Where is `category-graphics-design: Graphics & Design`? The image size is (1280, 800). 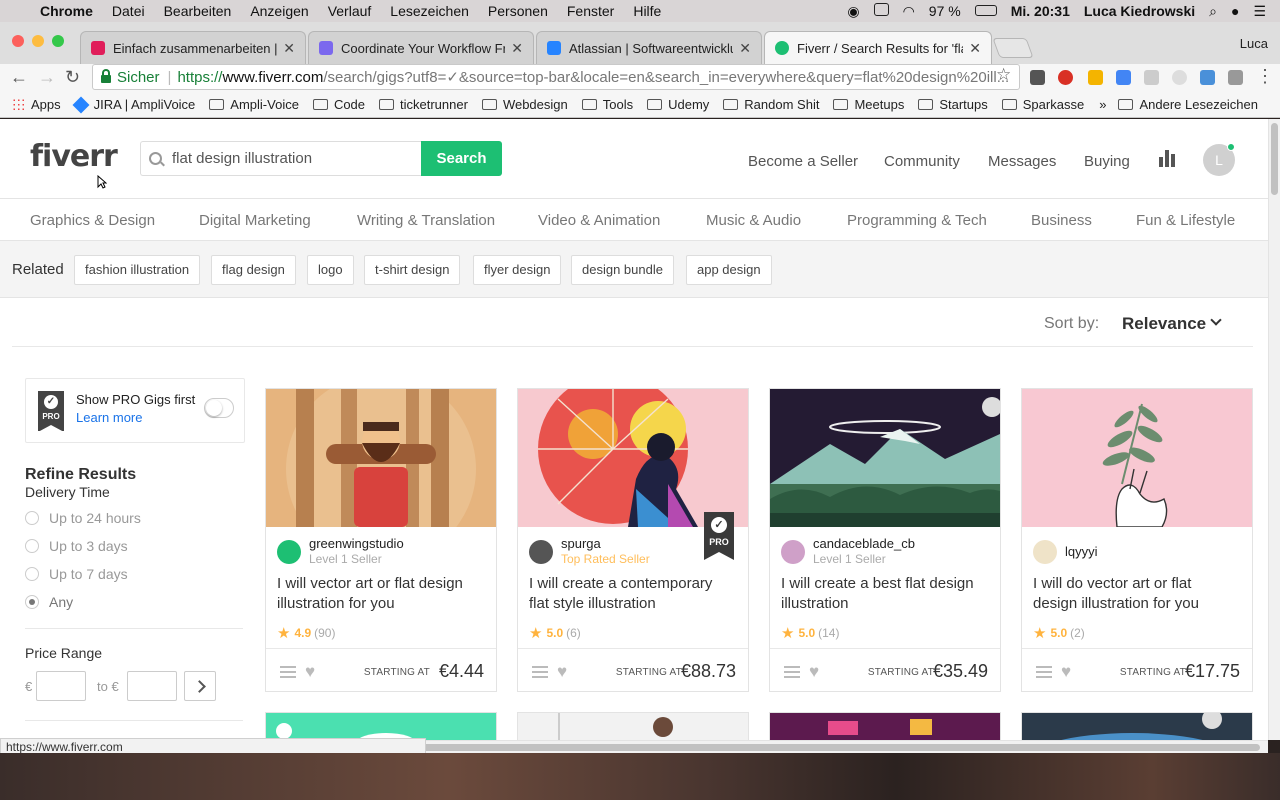
category-graphics-design: Graphics & Design is located at coordinates (92, 220).